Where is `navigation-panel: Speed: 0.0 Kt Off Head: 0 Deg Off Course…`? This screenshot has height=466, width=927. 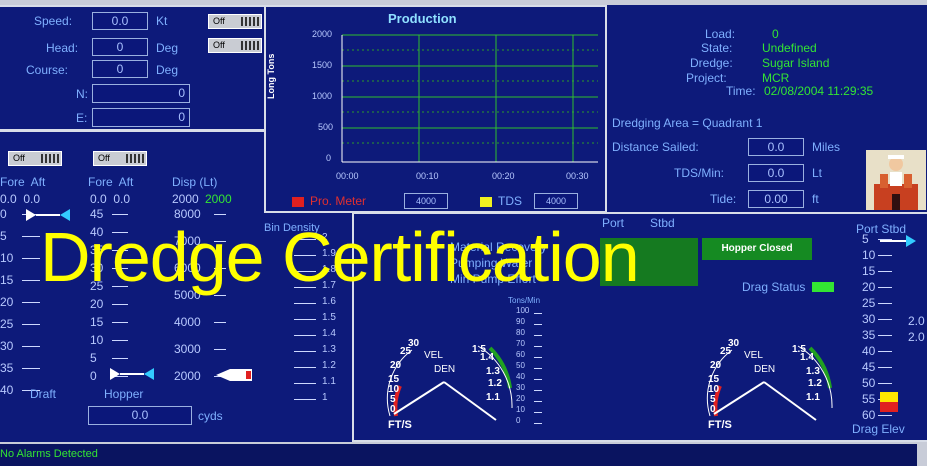
navigation-panel: Speed: 0.0 Kt Off Head: 0 Deg Off Course… is located at coordinates (133, 68).